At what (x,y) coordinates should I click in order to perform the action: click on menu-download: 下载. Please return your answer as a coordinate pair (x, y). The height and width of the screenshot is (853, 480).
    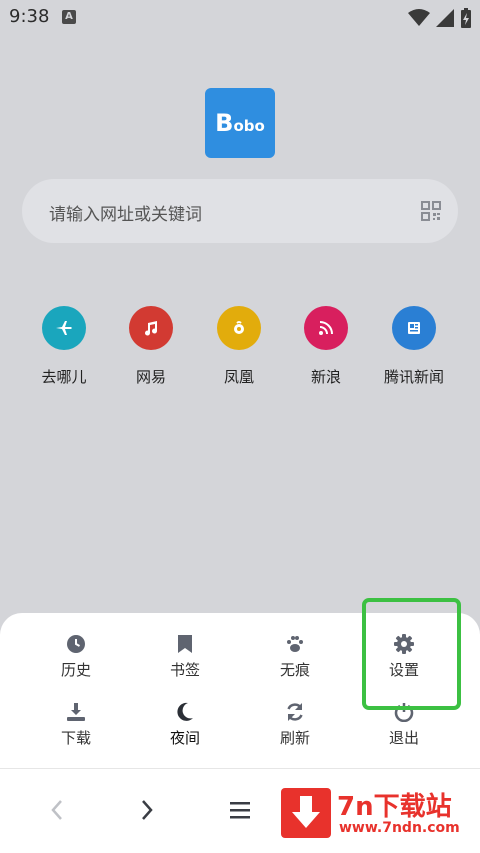
    Looking at the image, I should click on (76, 724).